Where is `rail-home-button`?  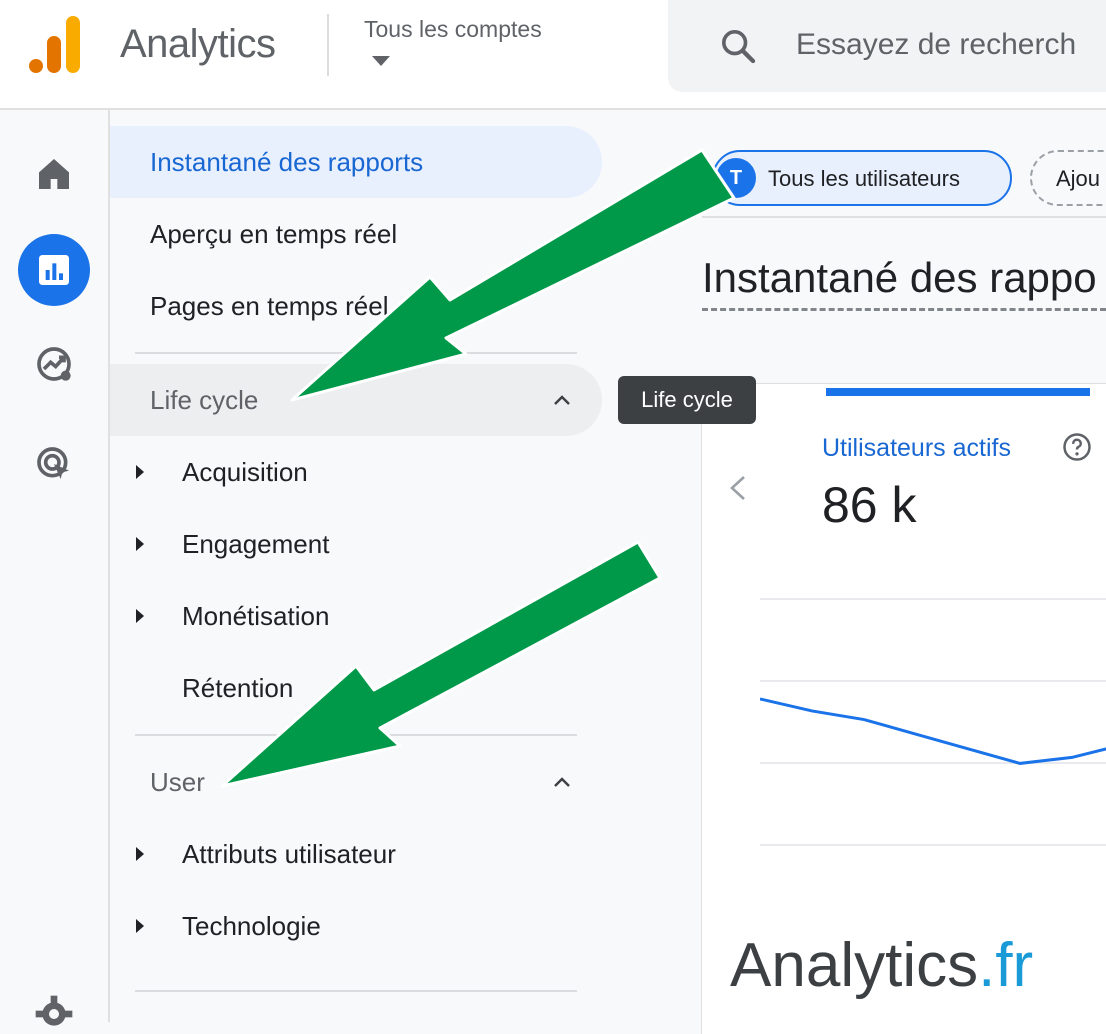 rail-home-button is located at coordinates (54, 174).